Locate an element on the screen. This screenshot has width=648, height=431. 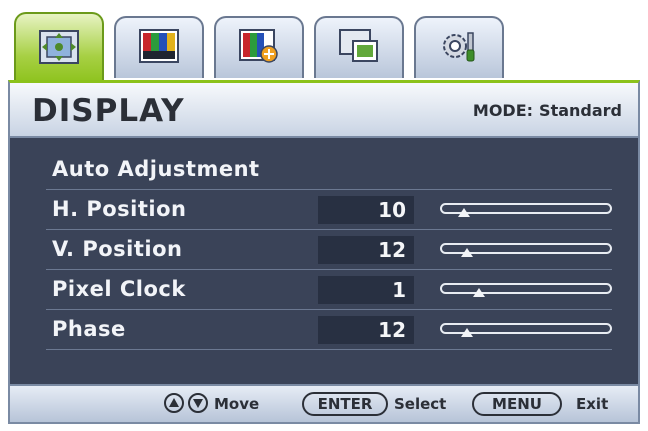
v-position-slider is located at coordinates (526, 250).